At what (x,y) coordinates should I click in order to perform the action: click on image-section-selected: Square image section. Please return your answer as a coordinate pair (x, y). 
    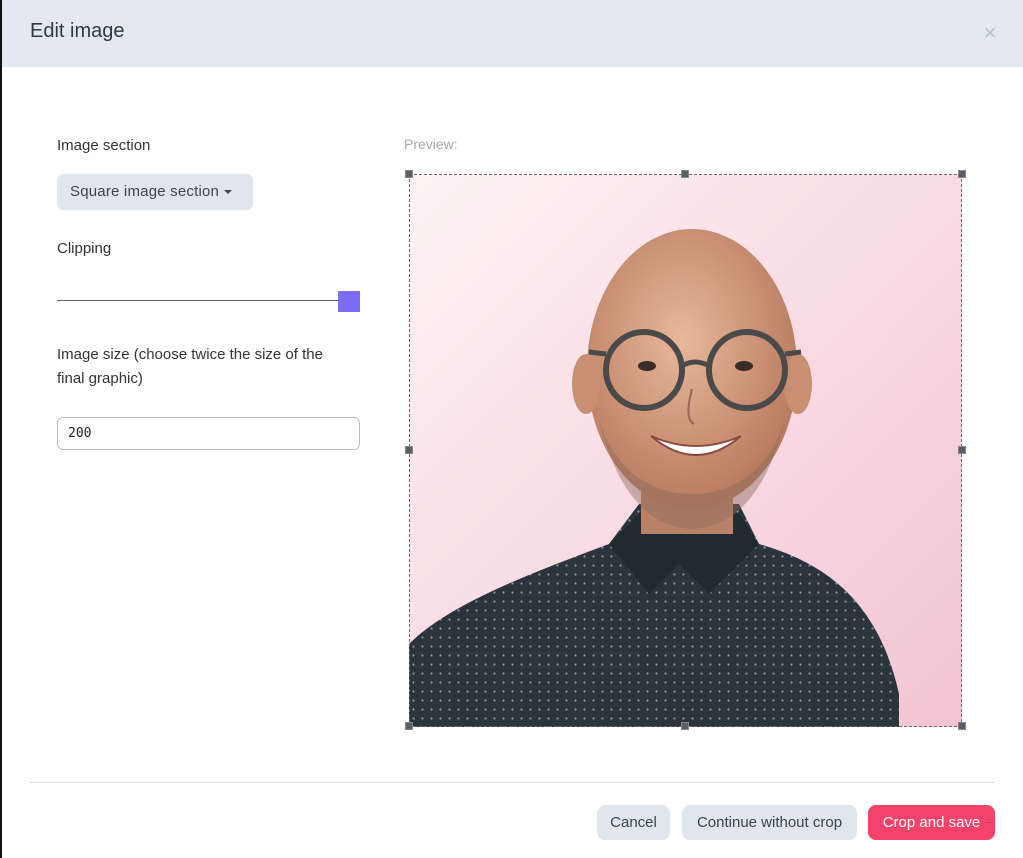
    Looking at the image, I should click on (145, 191).